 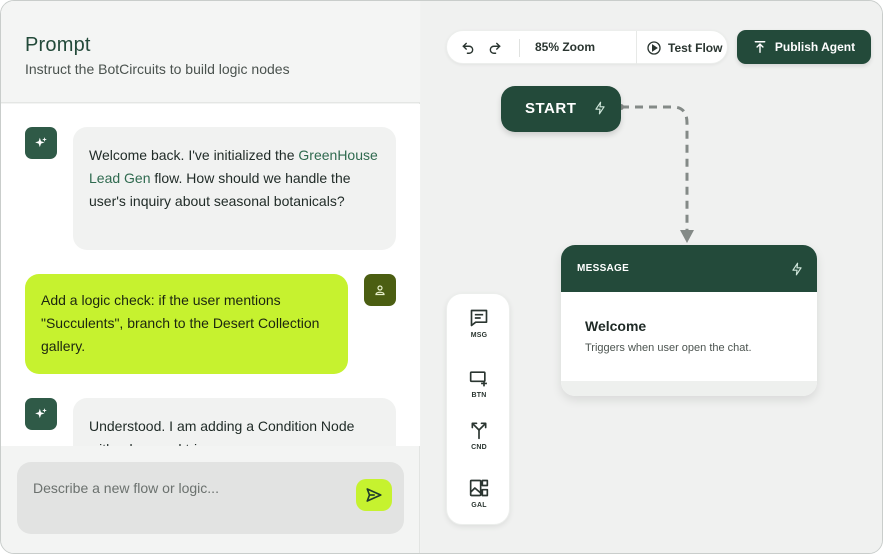 What do you see at coordinates (760, 47) in the screenshot?
I see `upload-icon` at bounding box center [760, 47].